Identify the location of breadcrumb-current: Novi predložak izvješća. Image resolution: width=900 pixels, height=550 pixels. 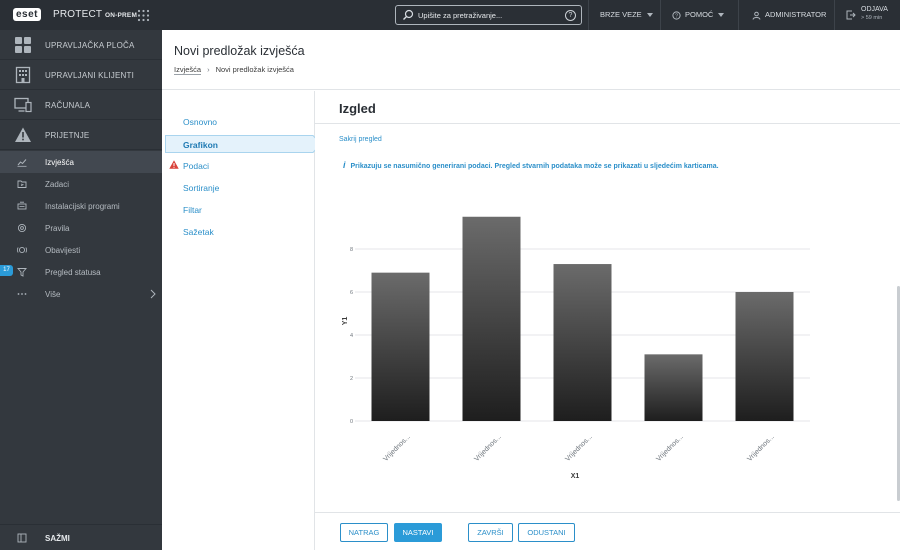
(254, 69).